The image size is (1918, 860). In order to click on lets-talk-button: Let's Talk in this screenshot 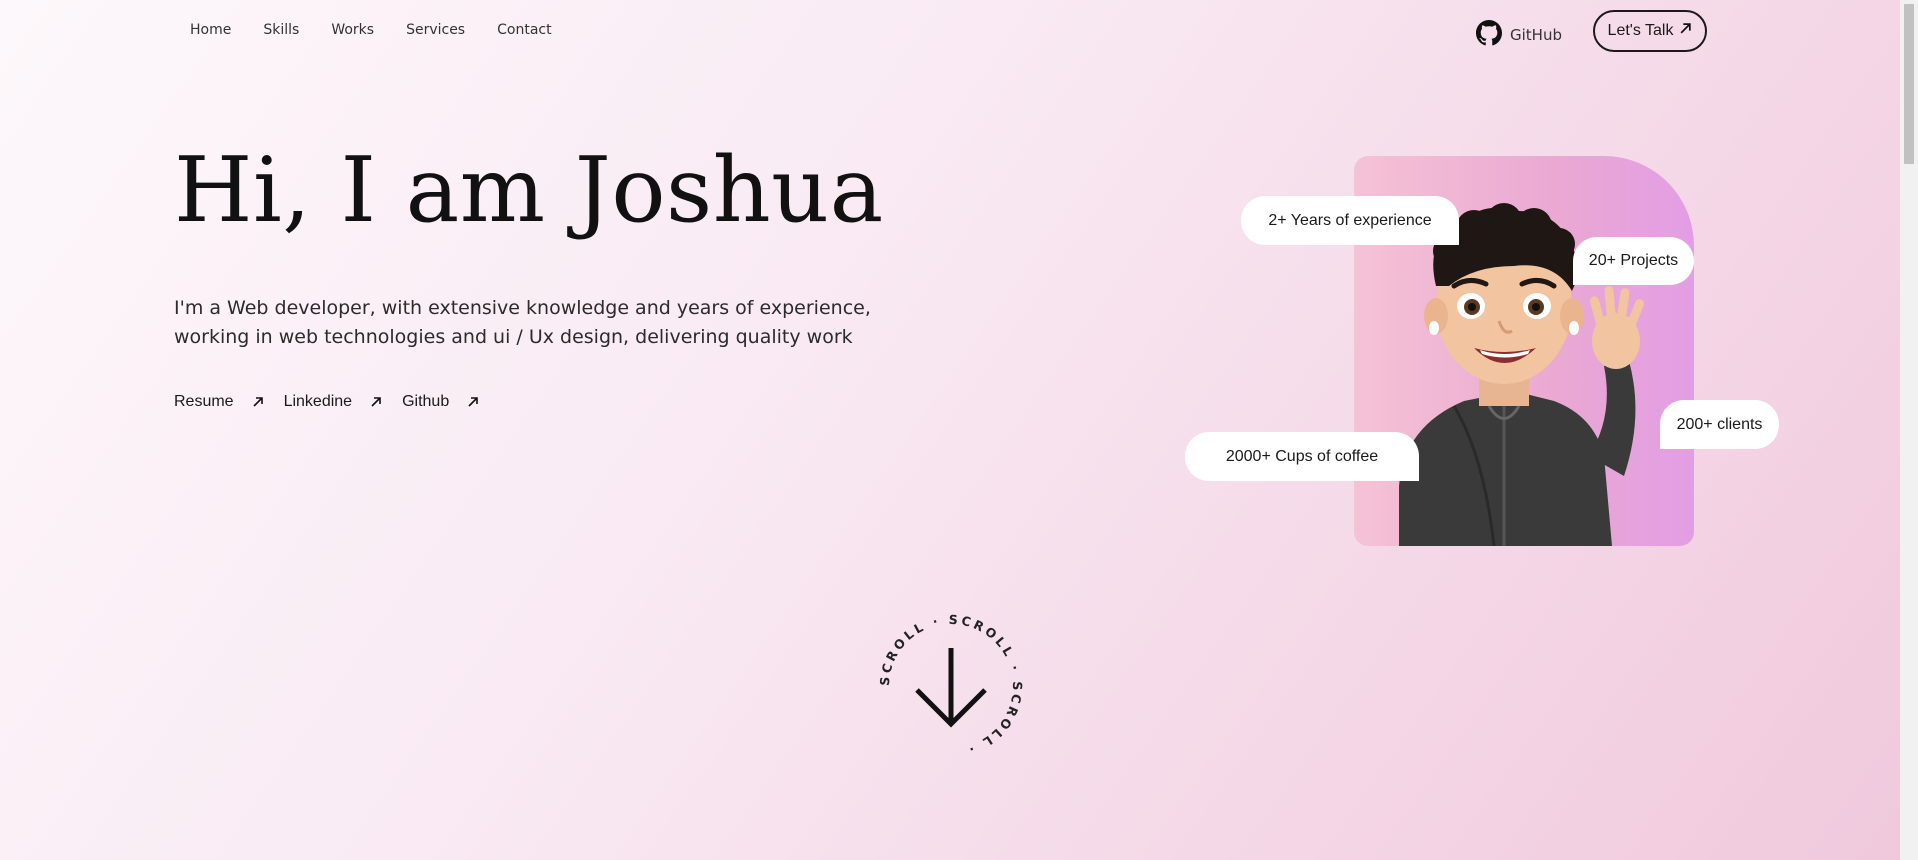, I will do `click(1650, 31)`.